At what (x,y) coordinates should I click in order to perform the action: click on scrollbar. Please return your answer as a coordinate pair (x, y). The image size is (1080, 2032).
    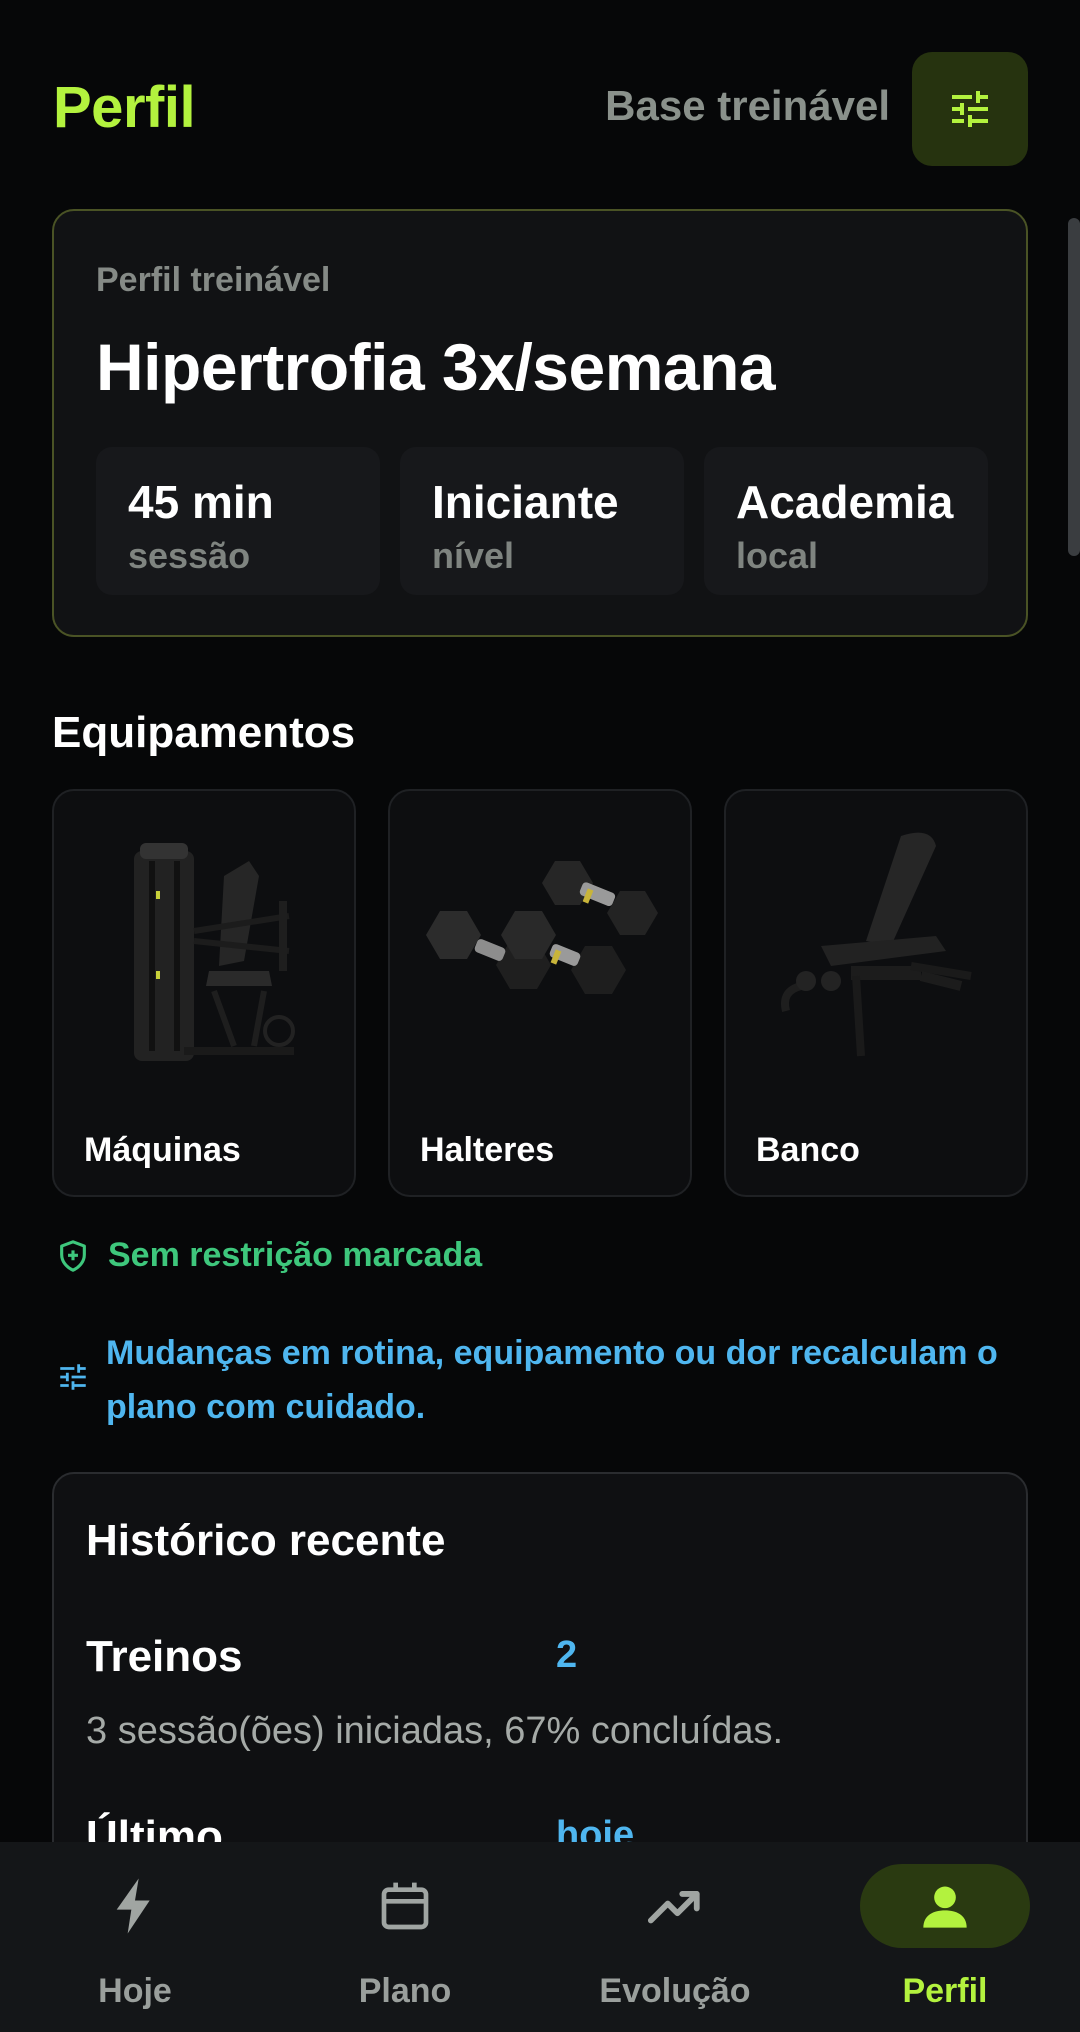
    Looking at the image, I should click on (1074, 387).